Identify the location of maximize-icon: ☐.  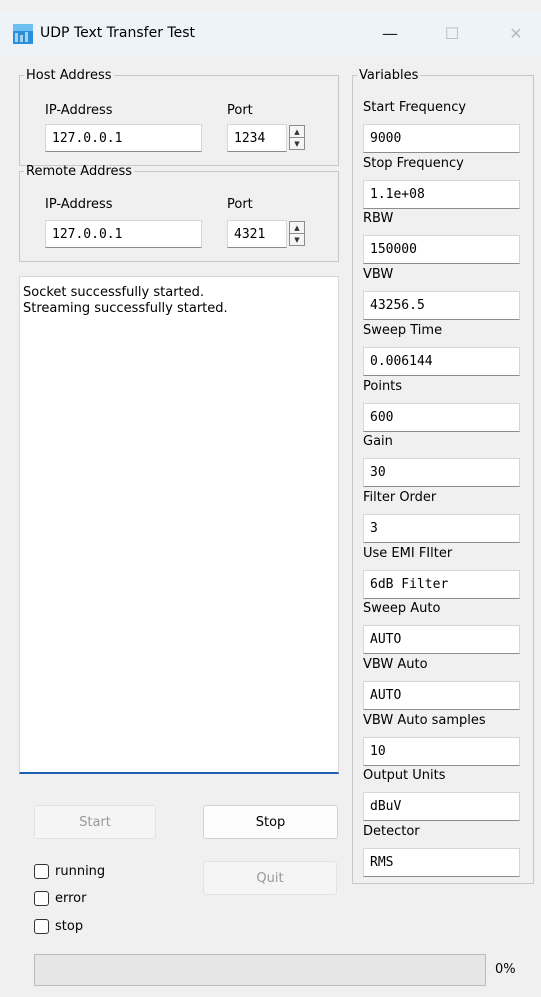
(452, 33).